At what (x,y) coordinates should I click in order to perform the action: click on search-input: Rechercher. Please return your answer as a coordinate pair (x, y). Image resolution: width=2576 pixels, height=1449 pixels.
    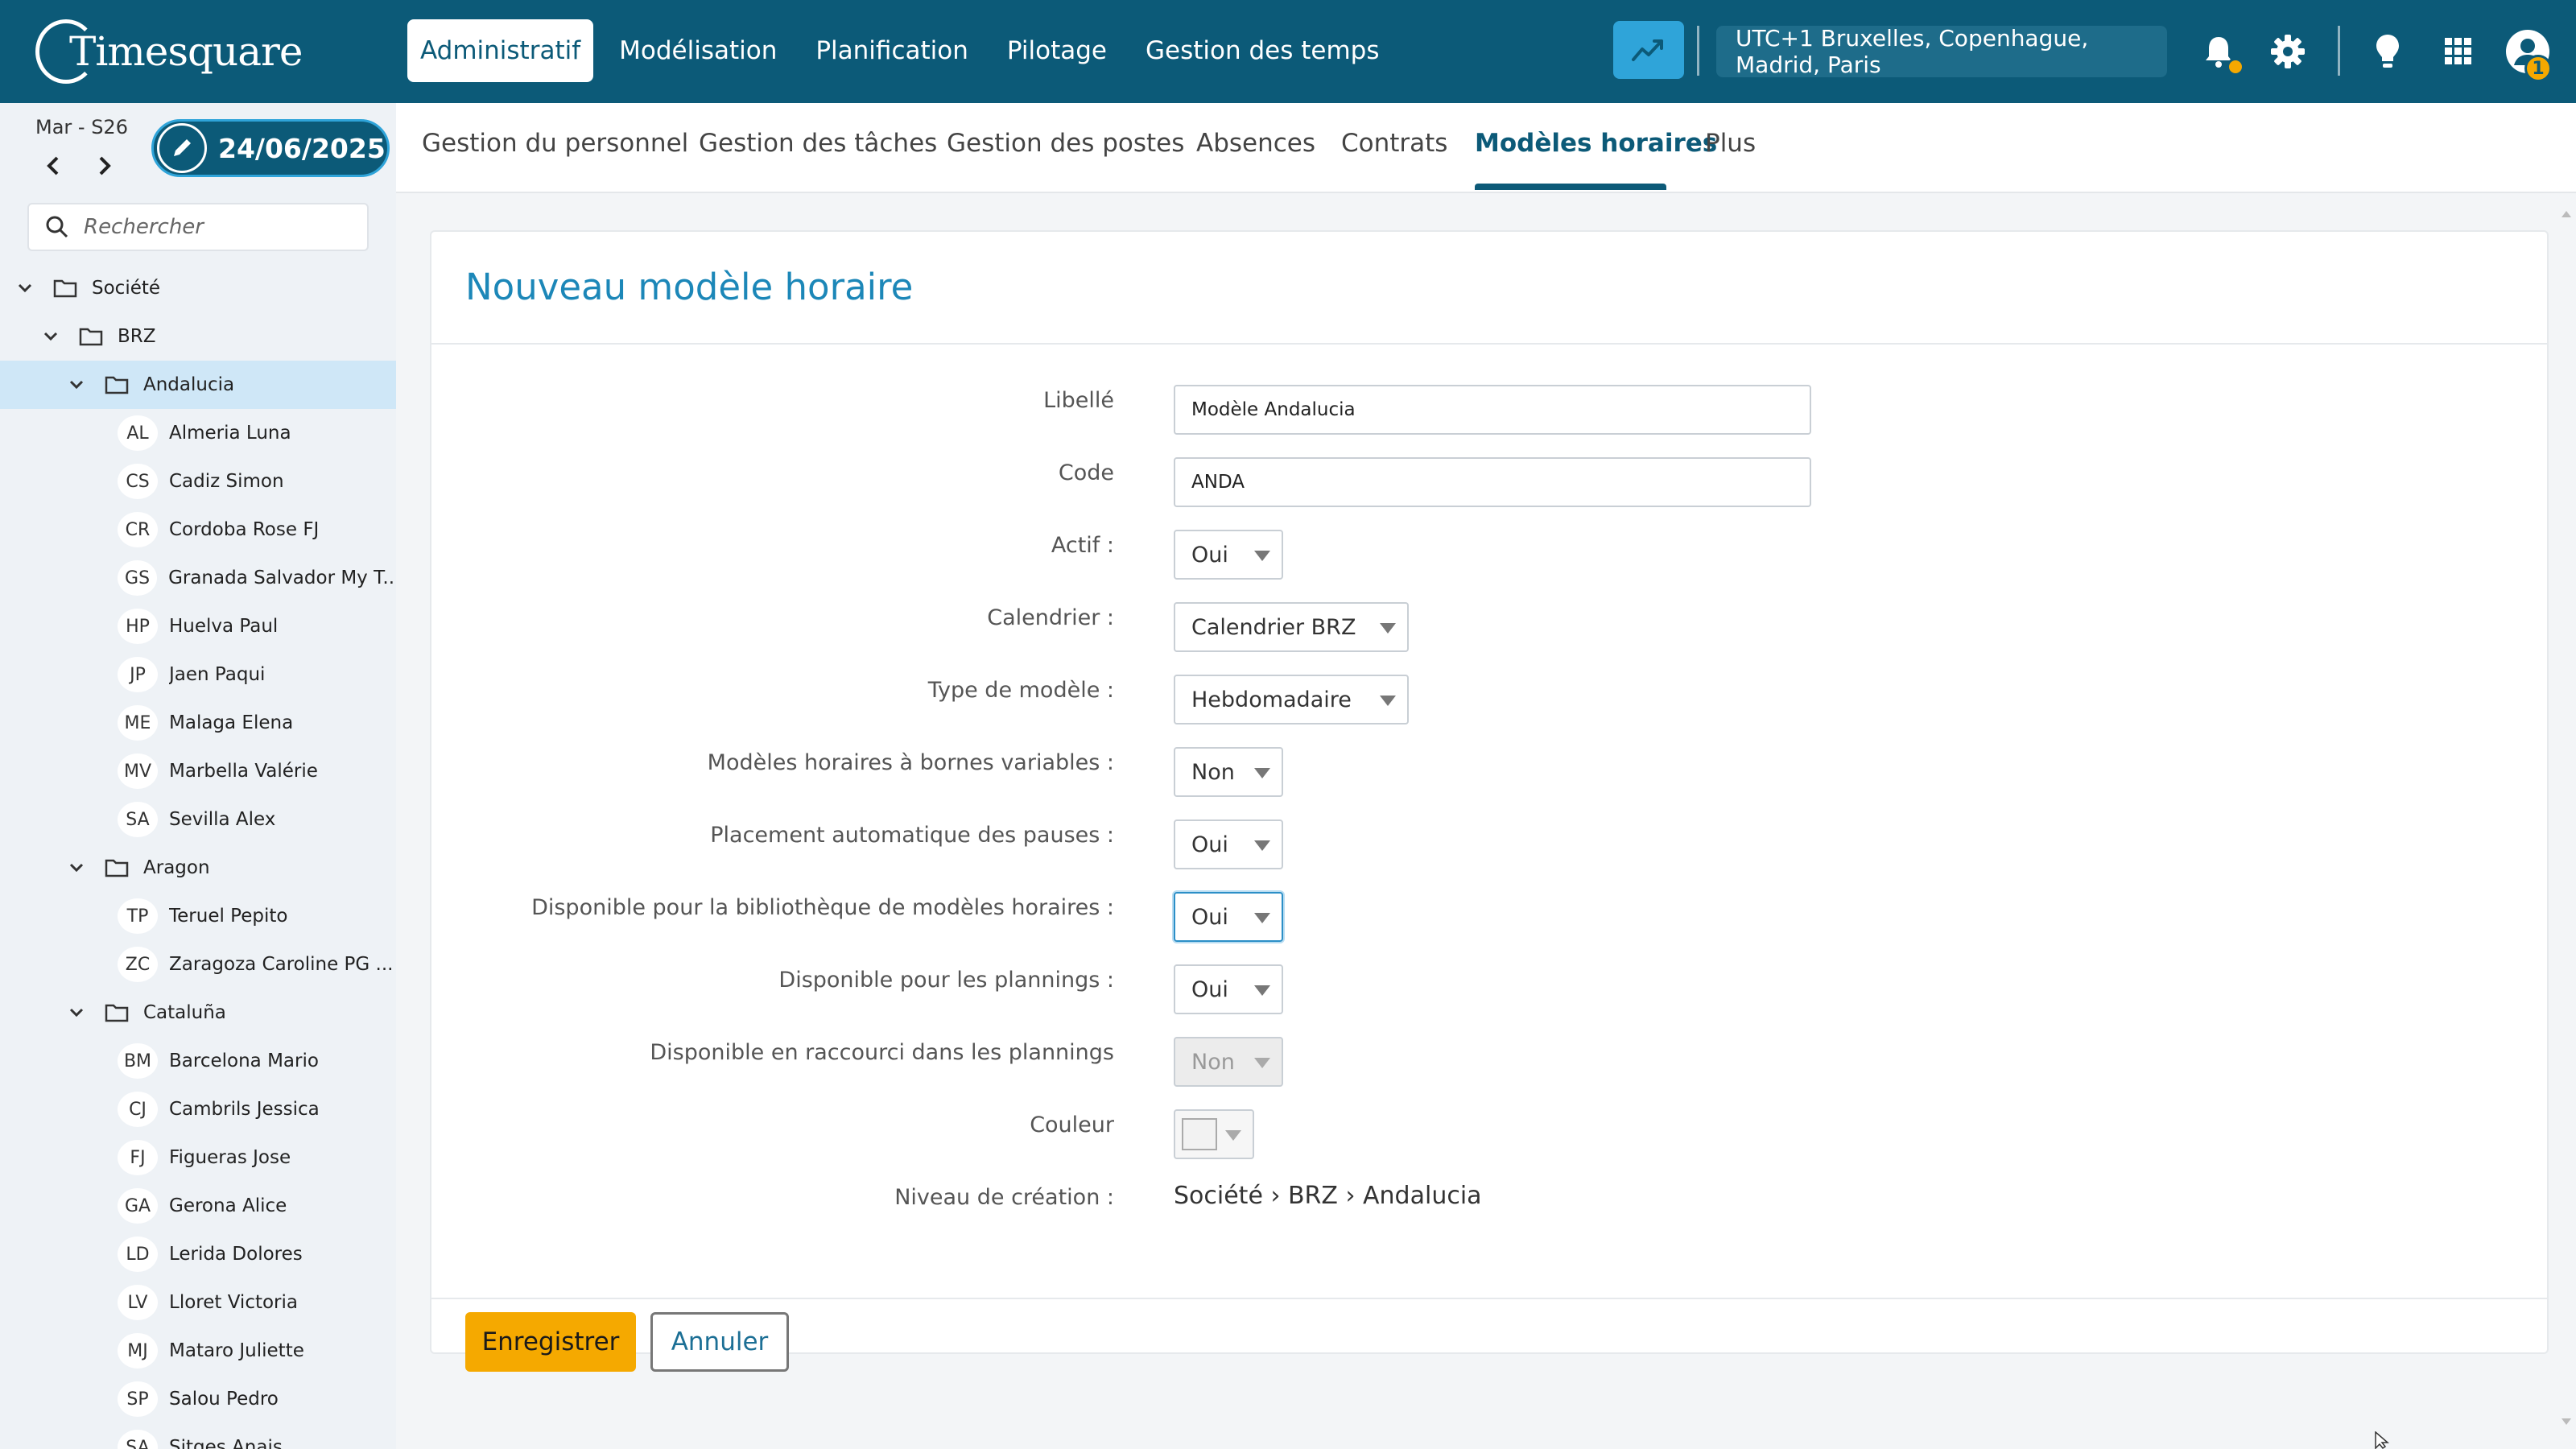
    Looking at the image, I should click on (144, 227).